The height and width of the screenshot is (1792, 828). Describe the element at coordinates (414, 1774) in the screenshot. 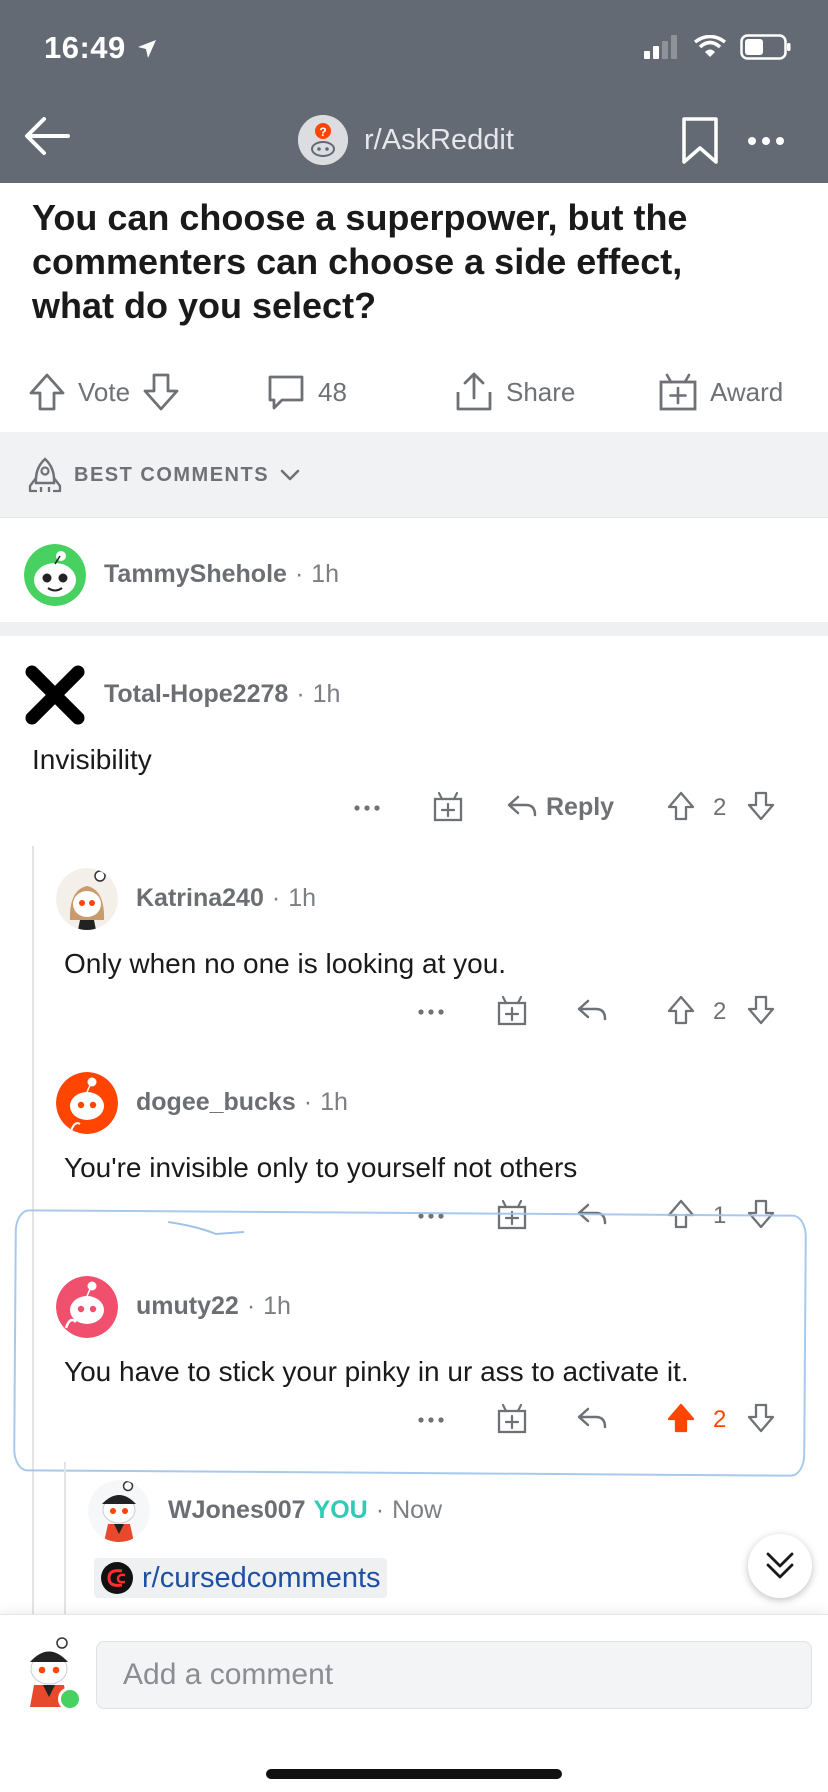

I see `home-indicator` at that location.